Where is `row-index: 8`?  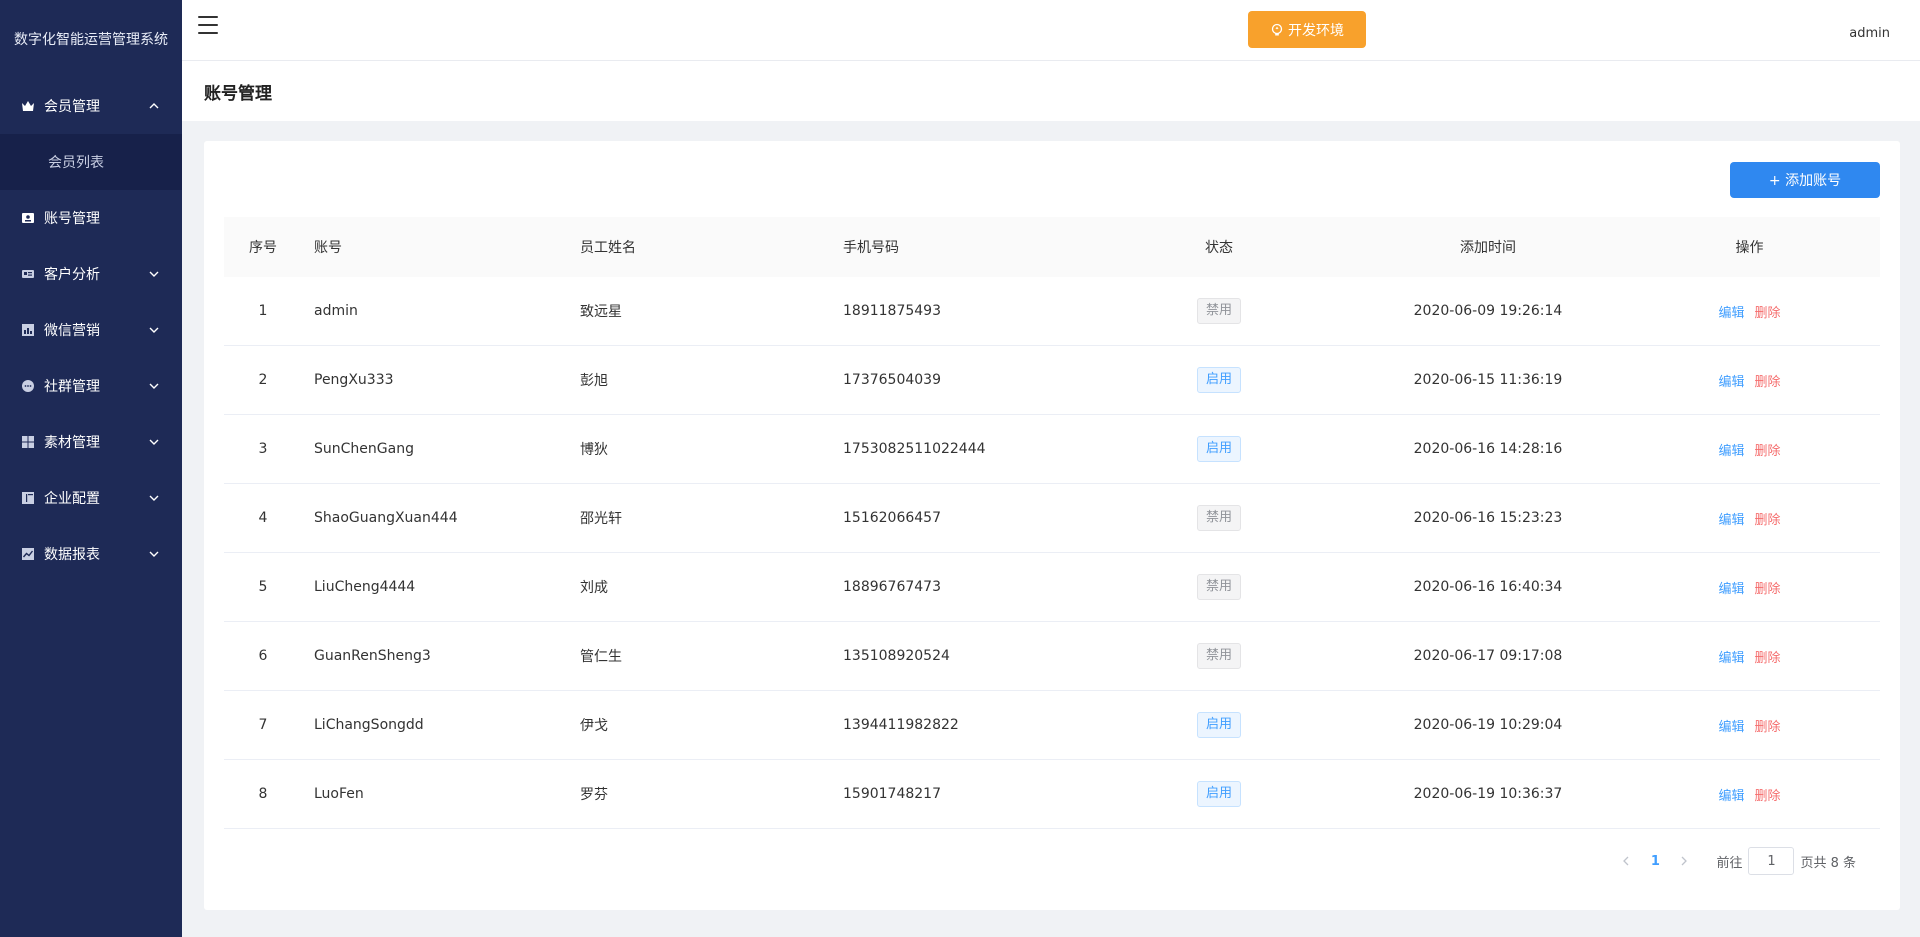 row-index: 8 is located at coordinates (263, 794).